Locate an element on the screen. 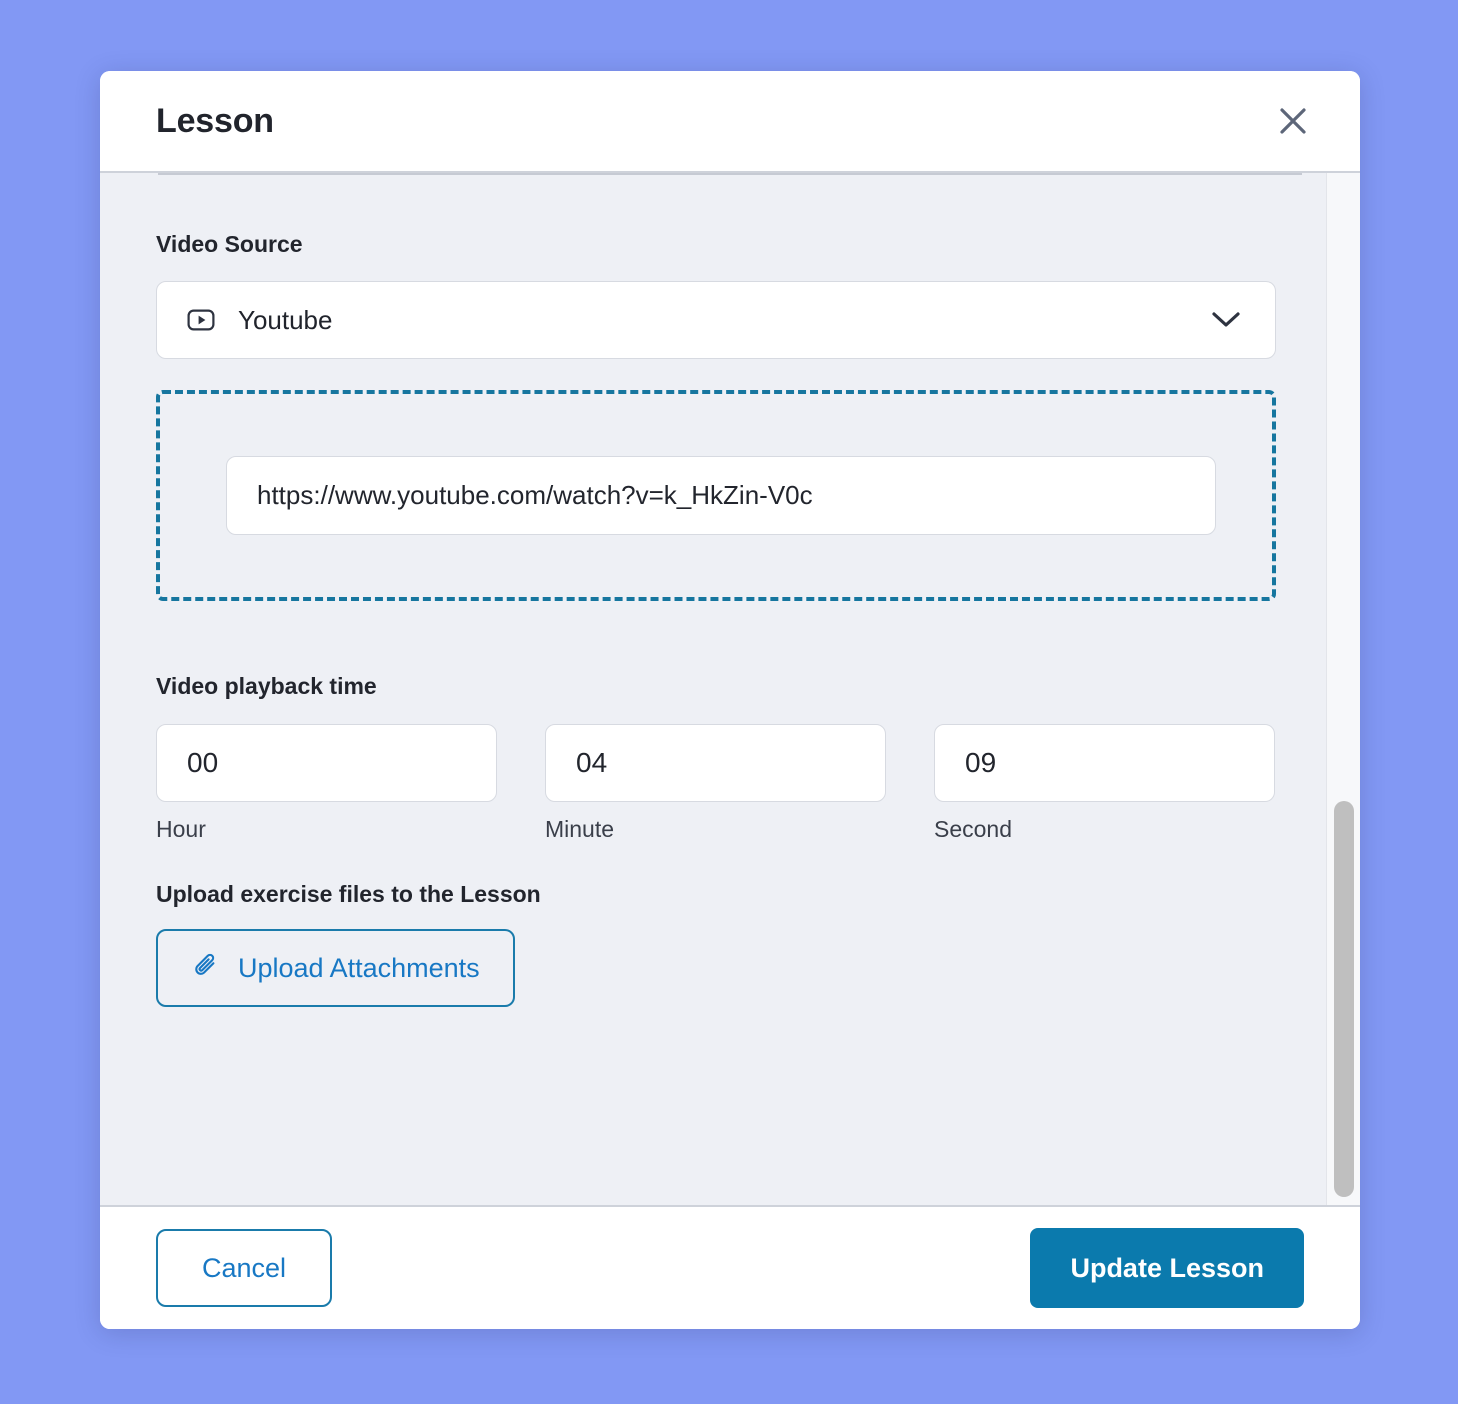  upload-attachments-label: Upload Attachments is located at coordinates (359, 967).